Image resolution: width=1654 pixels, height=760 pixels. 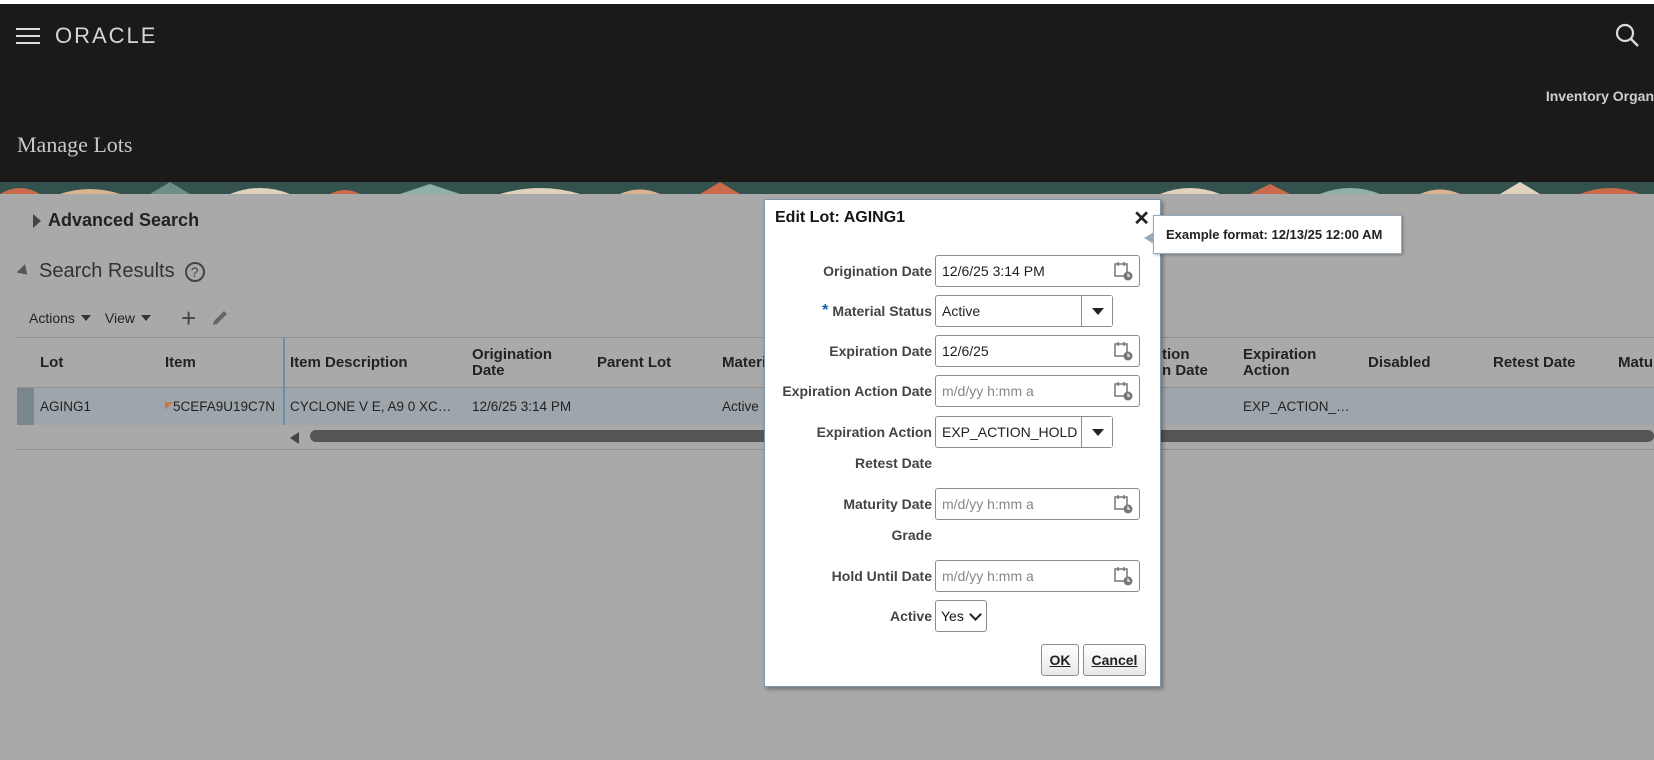 I want to click on active-select: Yes, so click(x=961, y=616).